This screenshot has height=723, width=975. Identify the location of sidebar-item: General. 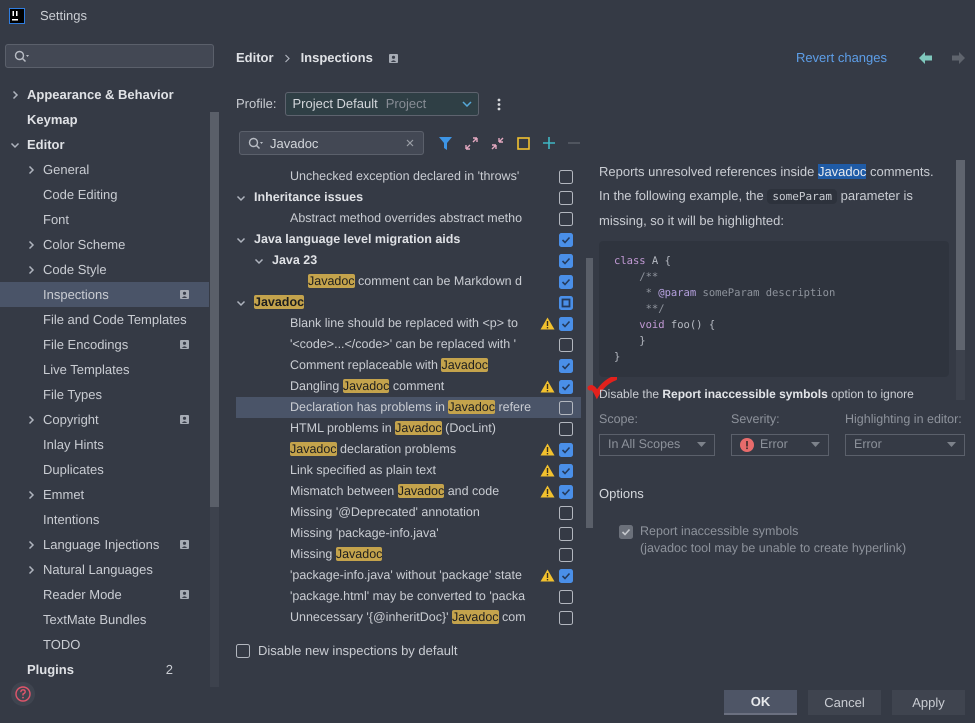
(104, 169).